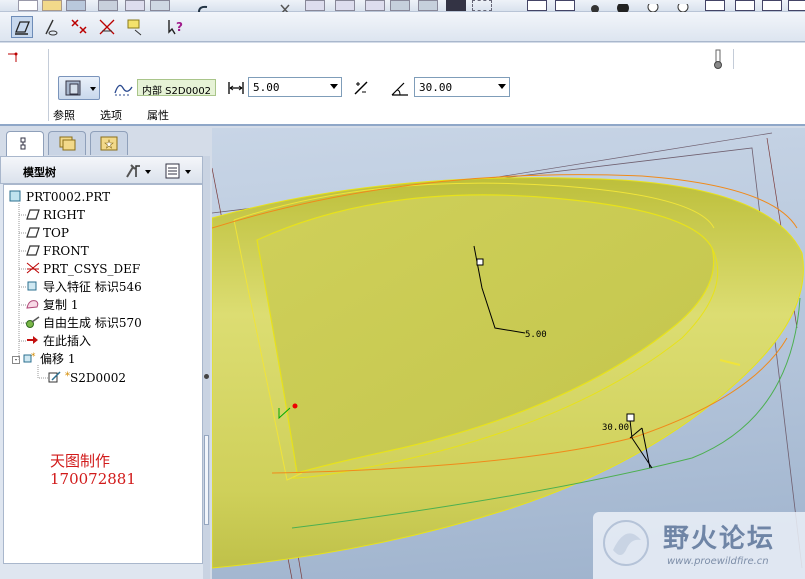  Describe the element at coordinates (64, 115) in the screenshot. I see `tab-references: 参照` at that location.